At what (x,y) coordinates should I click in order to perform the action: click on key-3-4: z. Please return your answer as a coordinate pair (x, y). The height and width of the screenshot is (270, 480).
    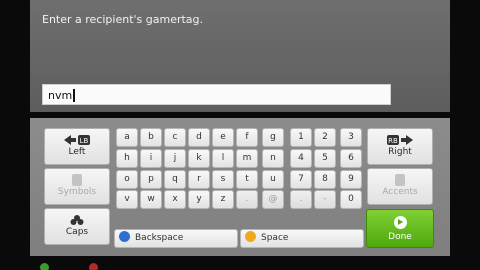
    Looking at the image, I should click on (223, 199).